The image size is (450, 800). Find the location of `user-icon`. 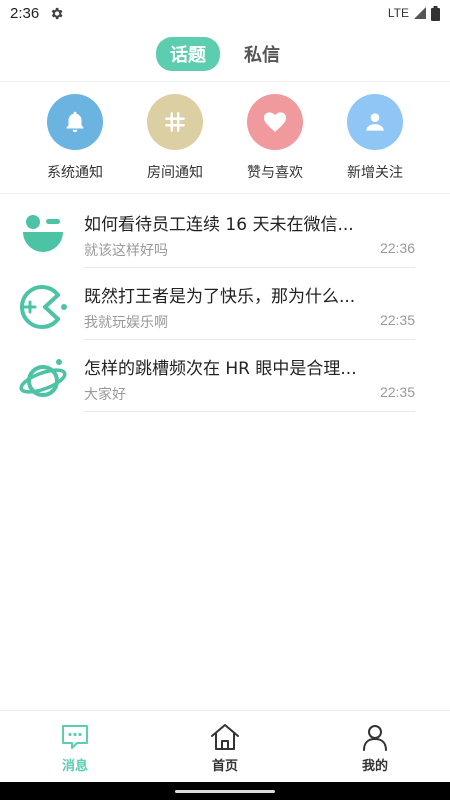

user-icon is located at coordinates (375, 122).